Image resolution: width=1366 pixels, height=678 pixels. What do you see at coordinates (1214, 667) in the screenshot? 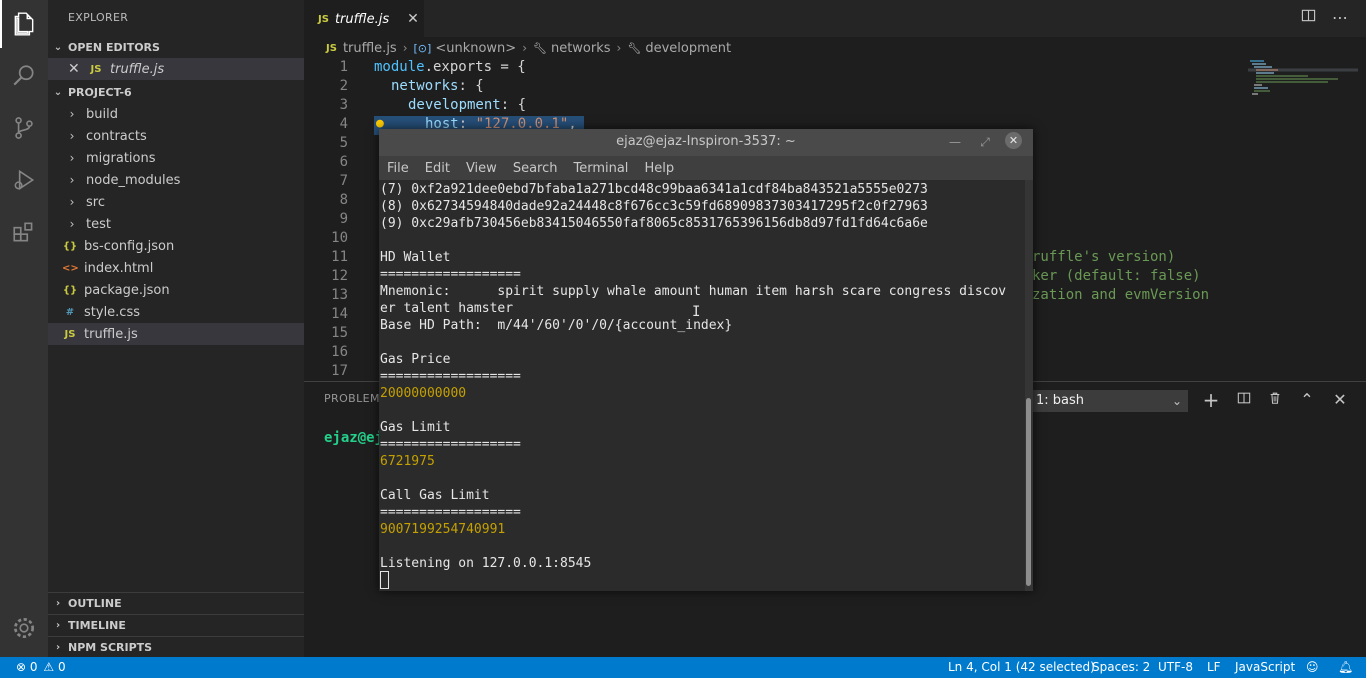
I see `line-ending: LF` at bounding box center [1214, 667].